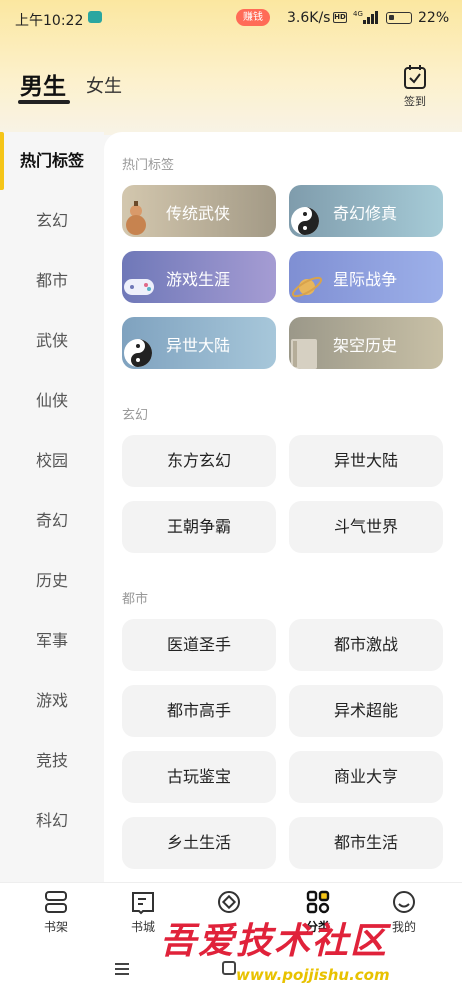 The height and width of the screenshot is (1000, 462). I want to click on checkin-button: 签到, so click(415, 87).